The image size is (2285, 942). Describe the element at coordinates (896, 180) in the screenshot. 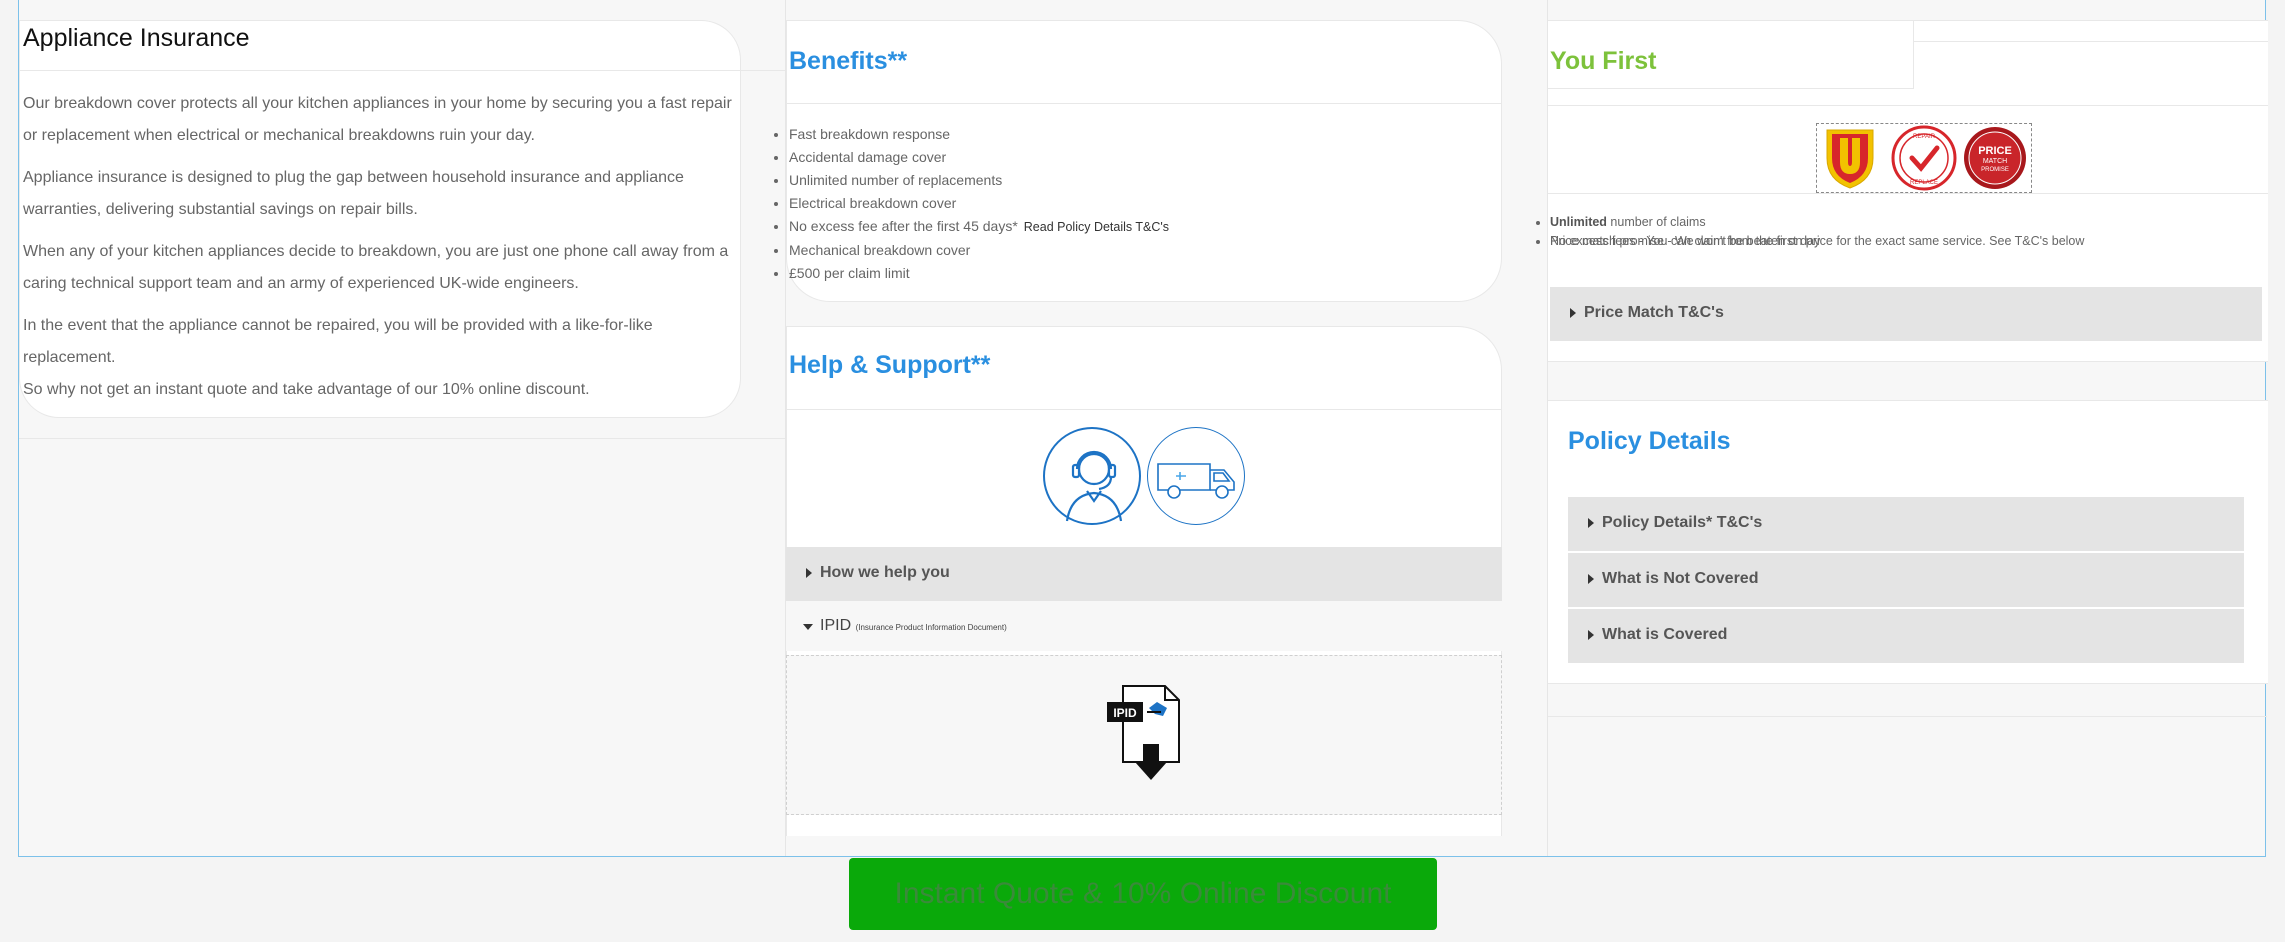

I see `benefit-text: Unlimited number of replacements` at that location.